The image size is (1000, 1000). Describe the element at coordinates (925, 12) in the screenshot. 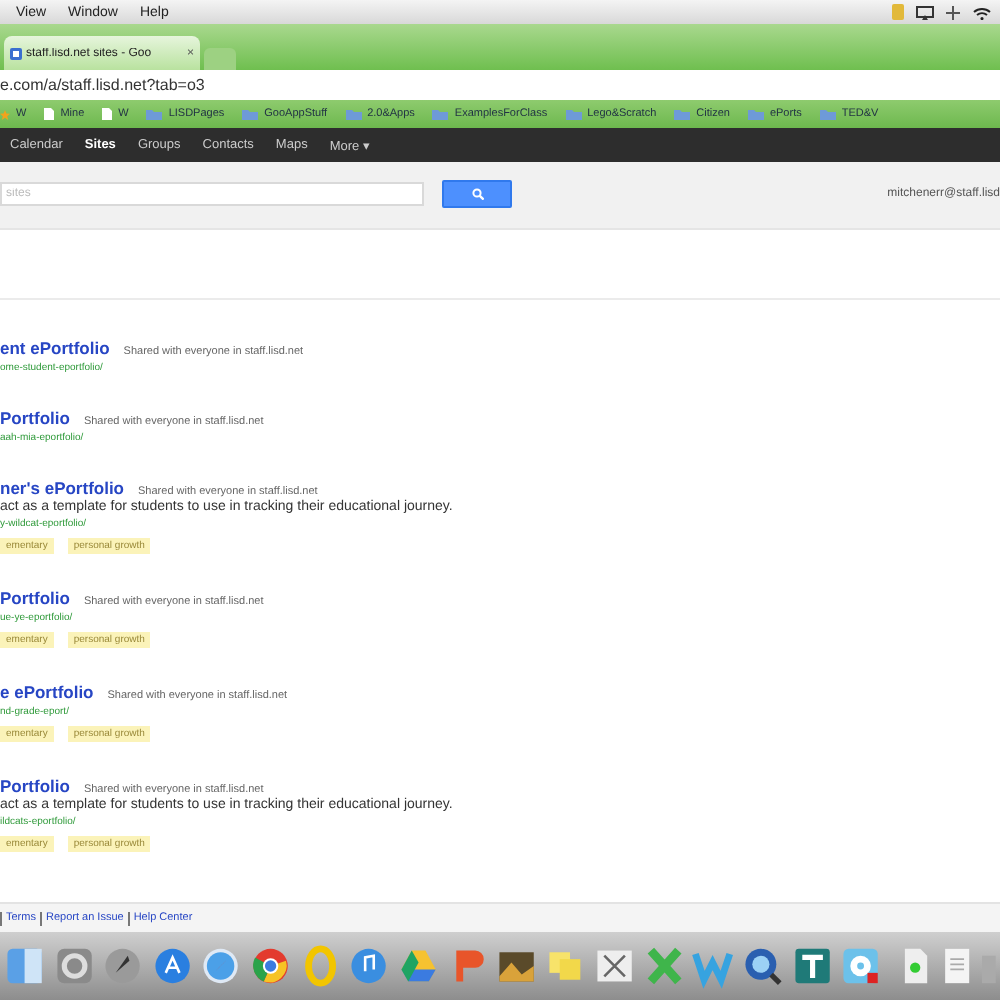

I see `display-icon` at that location.